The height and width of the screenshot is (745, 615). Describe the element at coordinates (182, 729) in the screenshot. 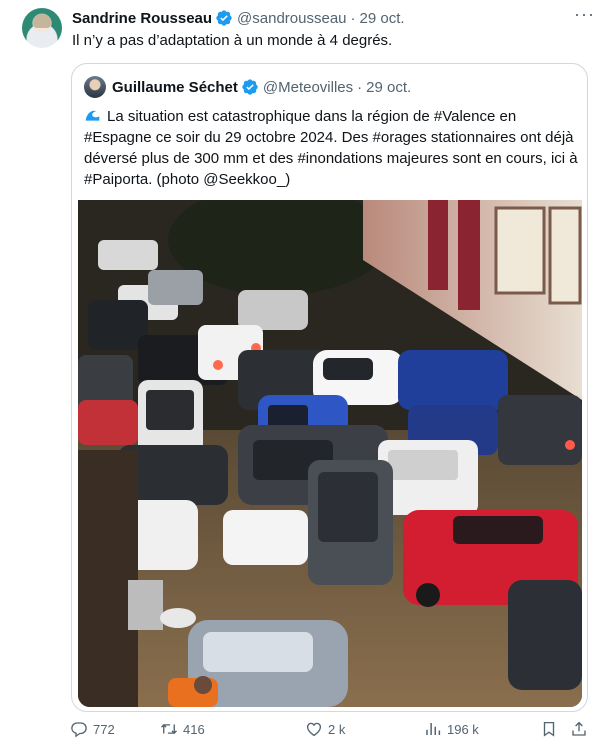

I see `retweet-button: 416` at that location.